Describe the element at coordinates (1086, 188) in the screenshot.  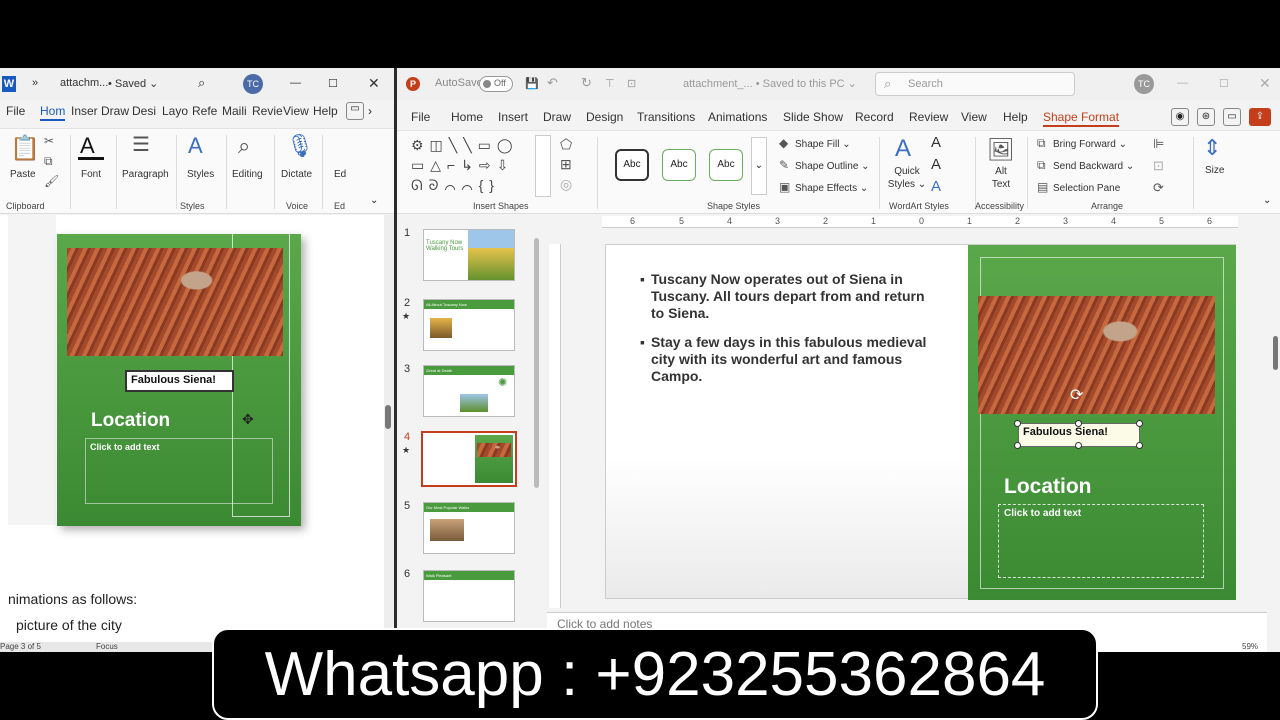
I see `selection-pane-button: Selection Pane` at that location.